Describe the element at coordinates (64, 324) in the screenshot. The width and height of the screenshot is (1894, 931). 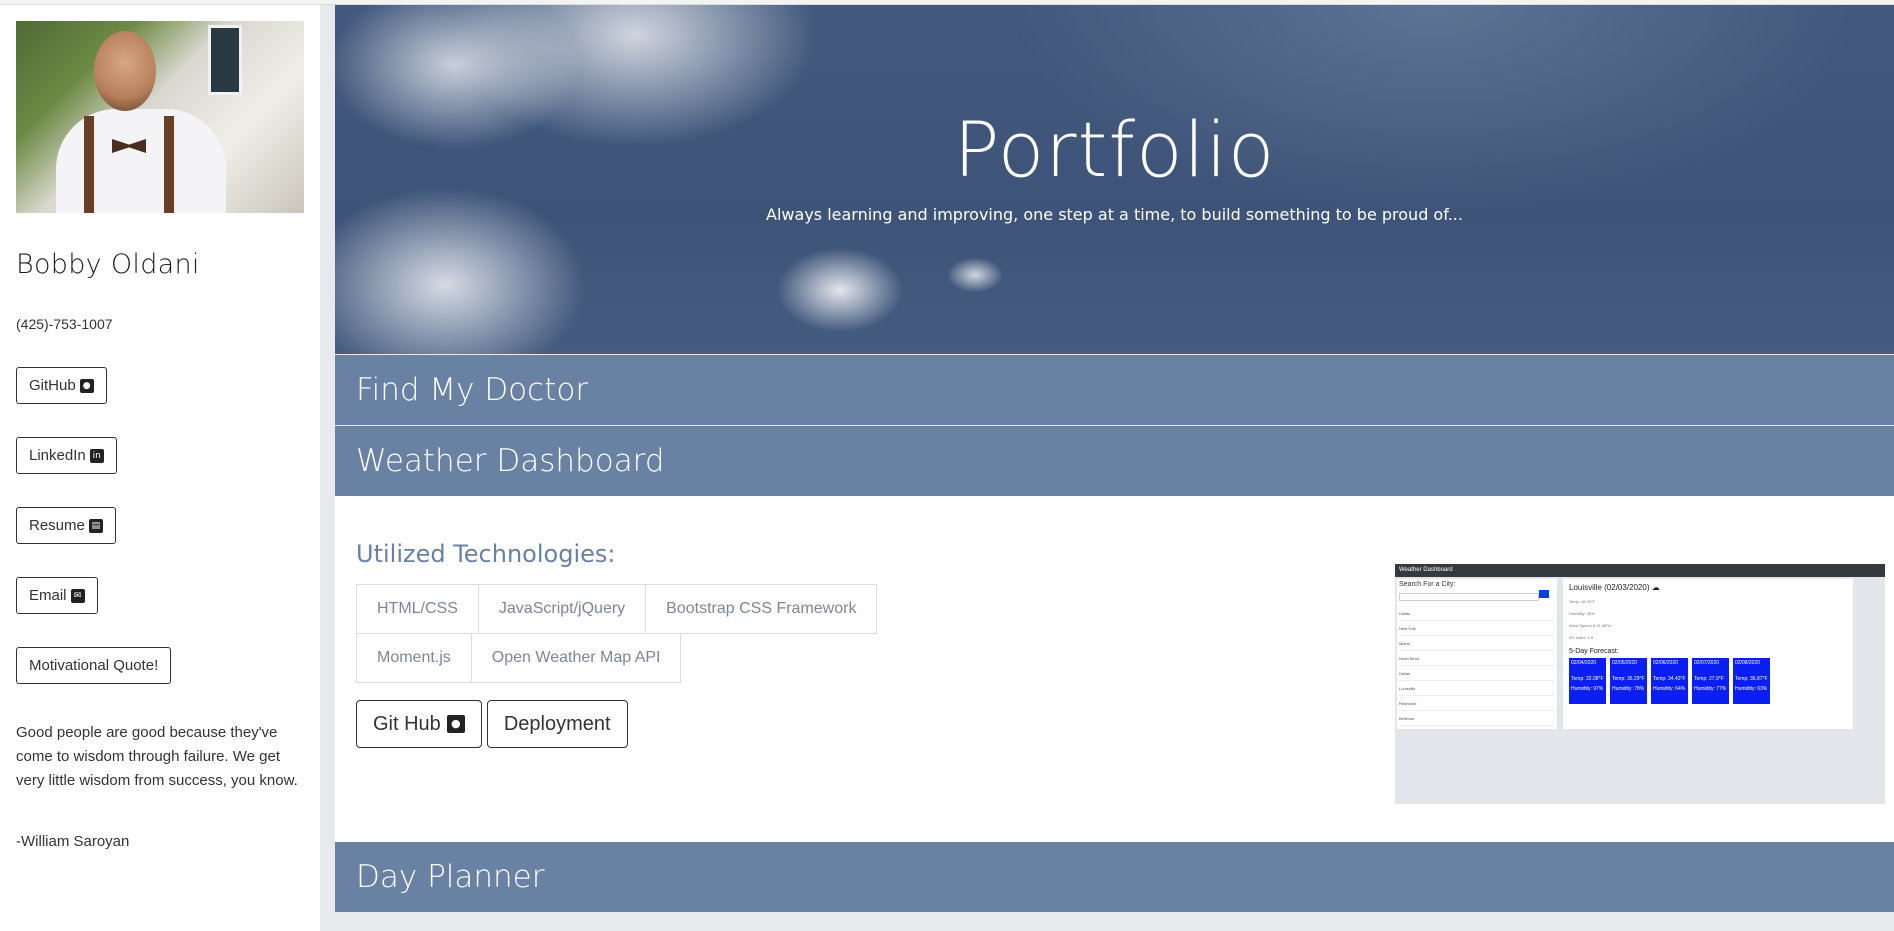
I see `profile-phone: (425)-753-1007` at that location.